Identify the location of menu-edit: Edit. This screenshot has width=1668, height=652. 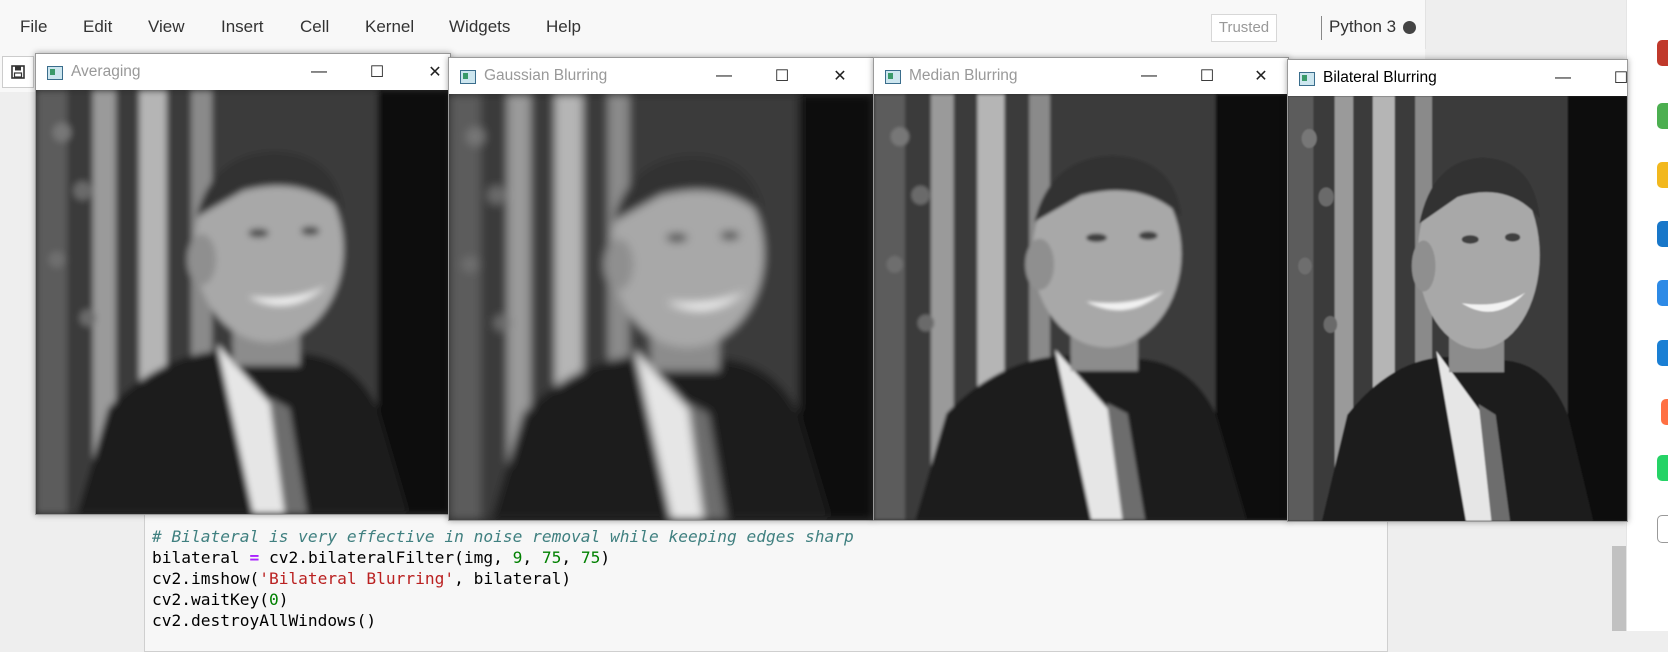
(97, 27).